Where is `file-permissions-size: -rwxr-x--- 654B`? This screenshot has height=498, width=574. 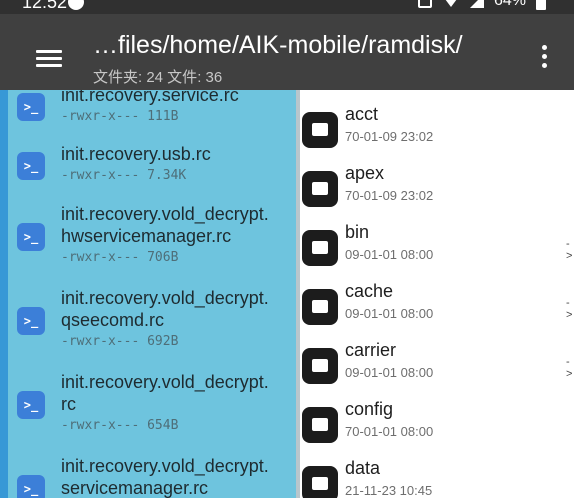 file-permissions-size: -rwxr-x--- 654B is located at coordinates (120, 425).